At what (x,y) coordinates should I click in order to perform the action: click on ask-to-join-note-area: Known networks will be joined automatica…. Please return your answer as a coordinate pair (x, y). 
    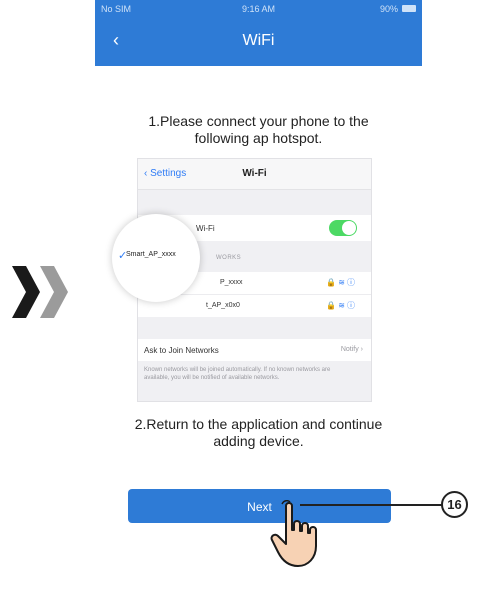
    Looking at the image, I should click on (254, 381).